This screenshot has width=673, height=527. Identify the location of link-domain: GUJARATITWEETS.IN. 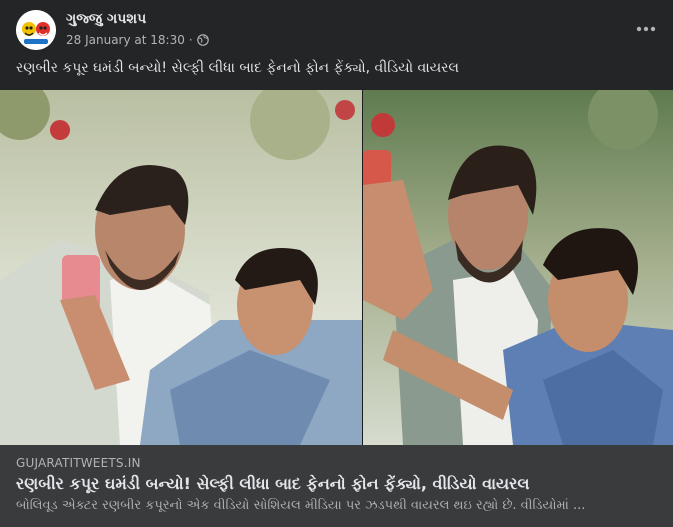
(78, 463).